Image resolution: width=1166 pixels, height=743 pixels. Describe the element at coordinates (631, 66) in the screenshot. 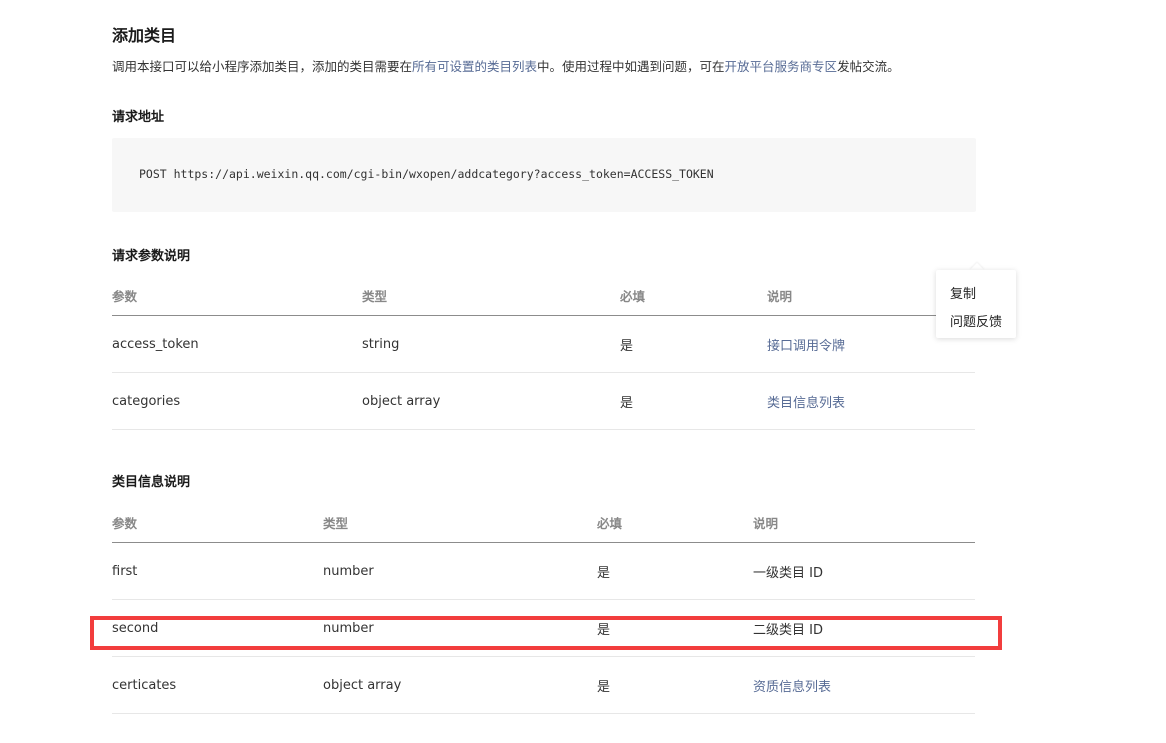

I see `desc-text-2: 中。使用过程中如遇到问题，可在` at that location.